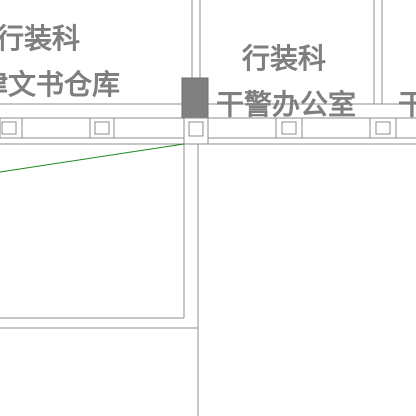  I want to click on left-room-name-label: 律文书仓库, so click(60, 84).